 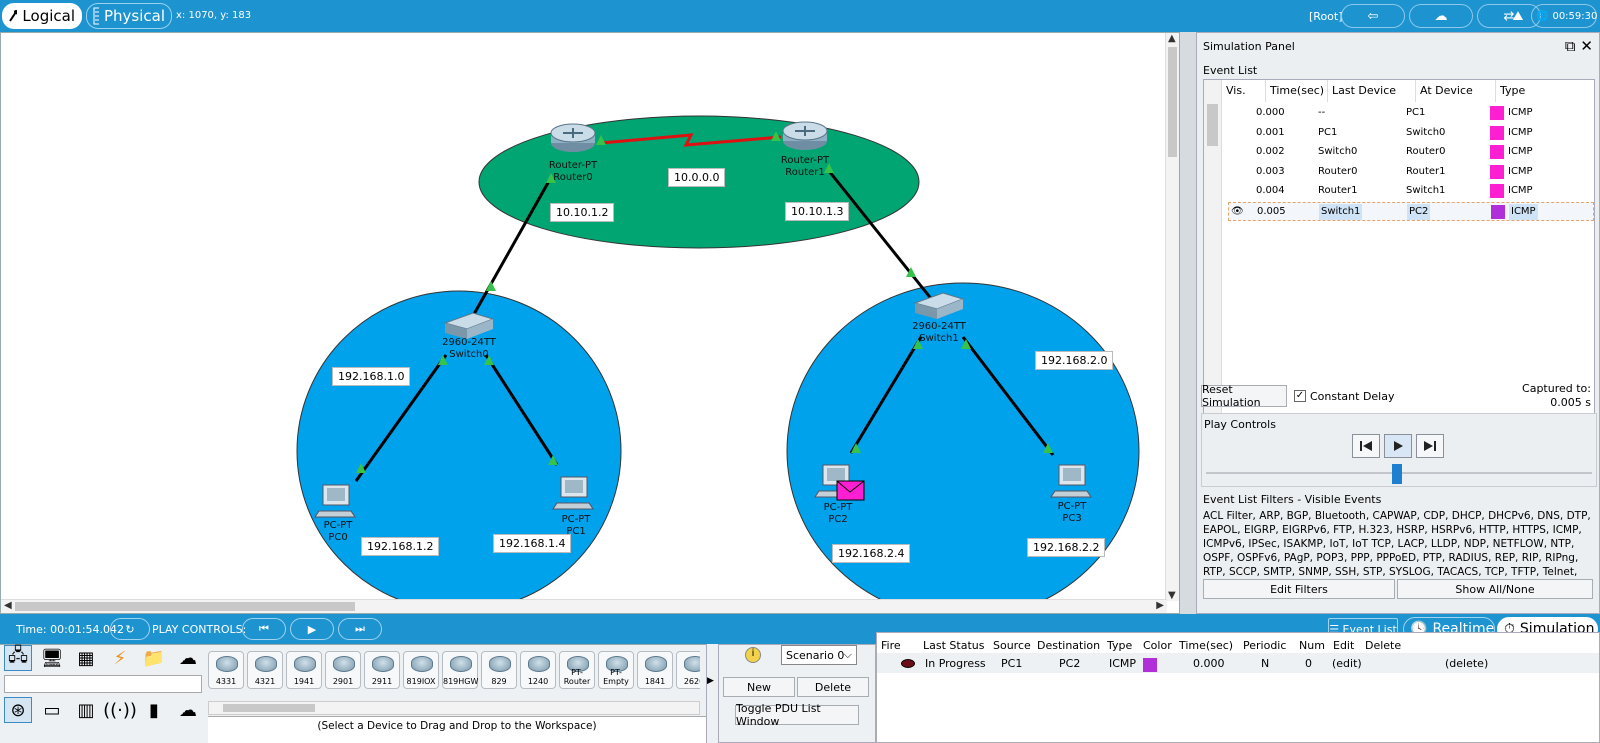 What do you see at coordinates (343, 670) in the screenshot?
I see `device-model-item: 2901` at bounding box center [343, 670].